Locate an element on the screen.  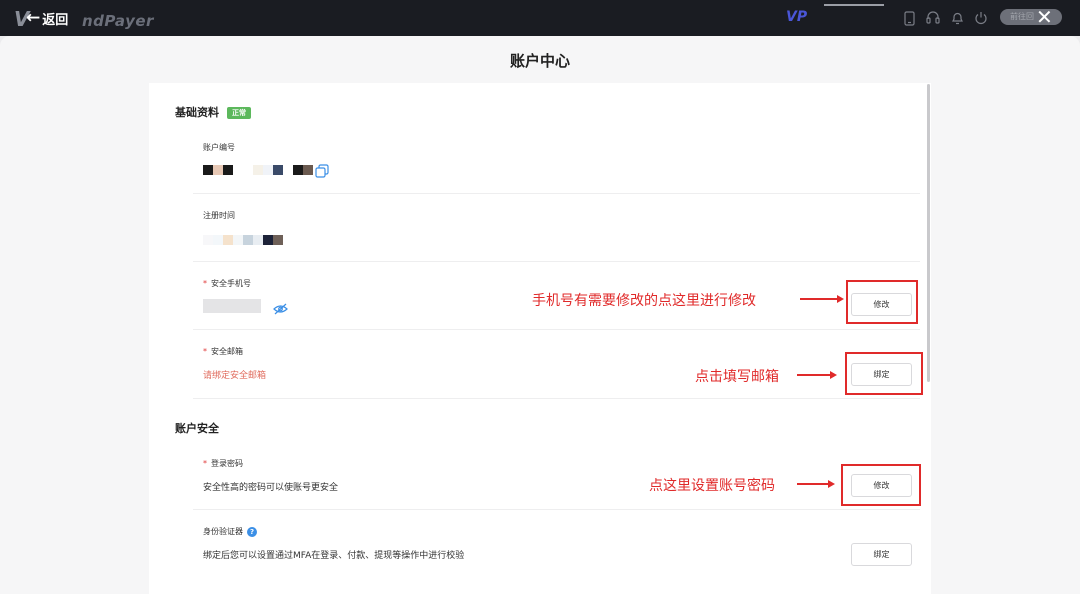
headset-icon is located at coordinates (933, 18).